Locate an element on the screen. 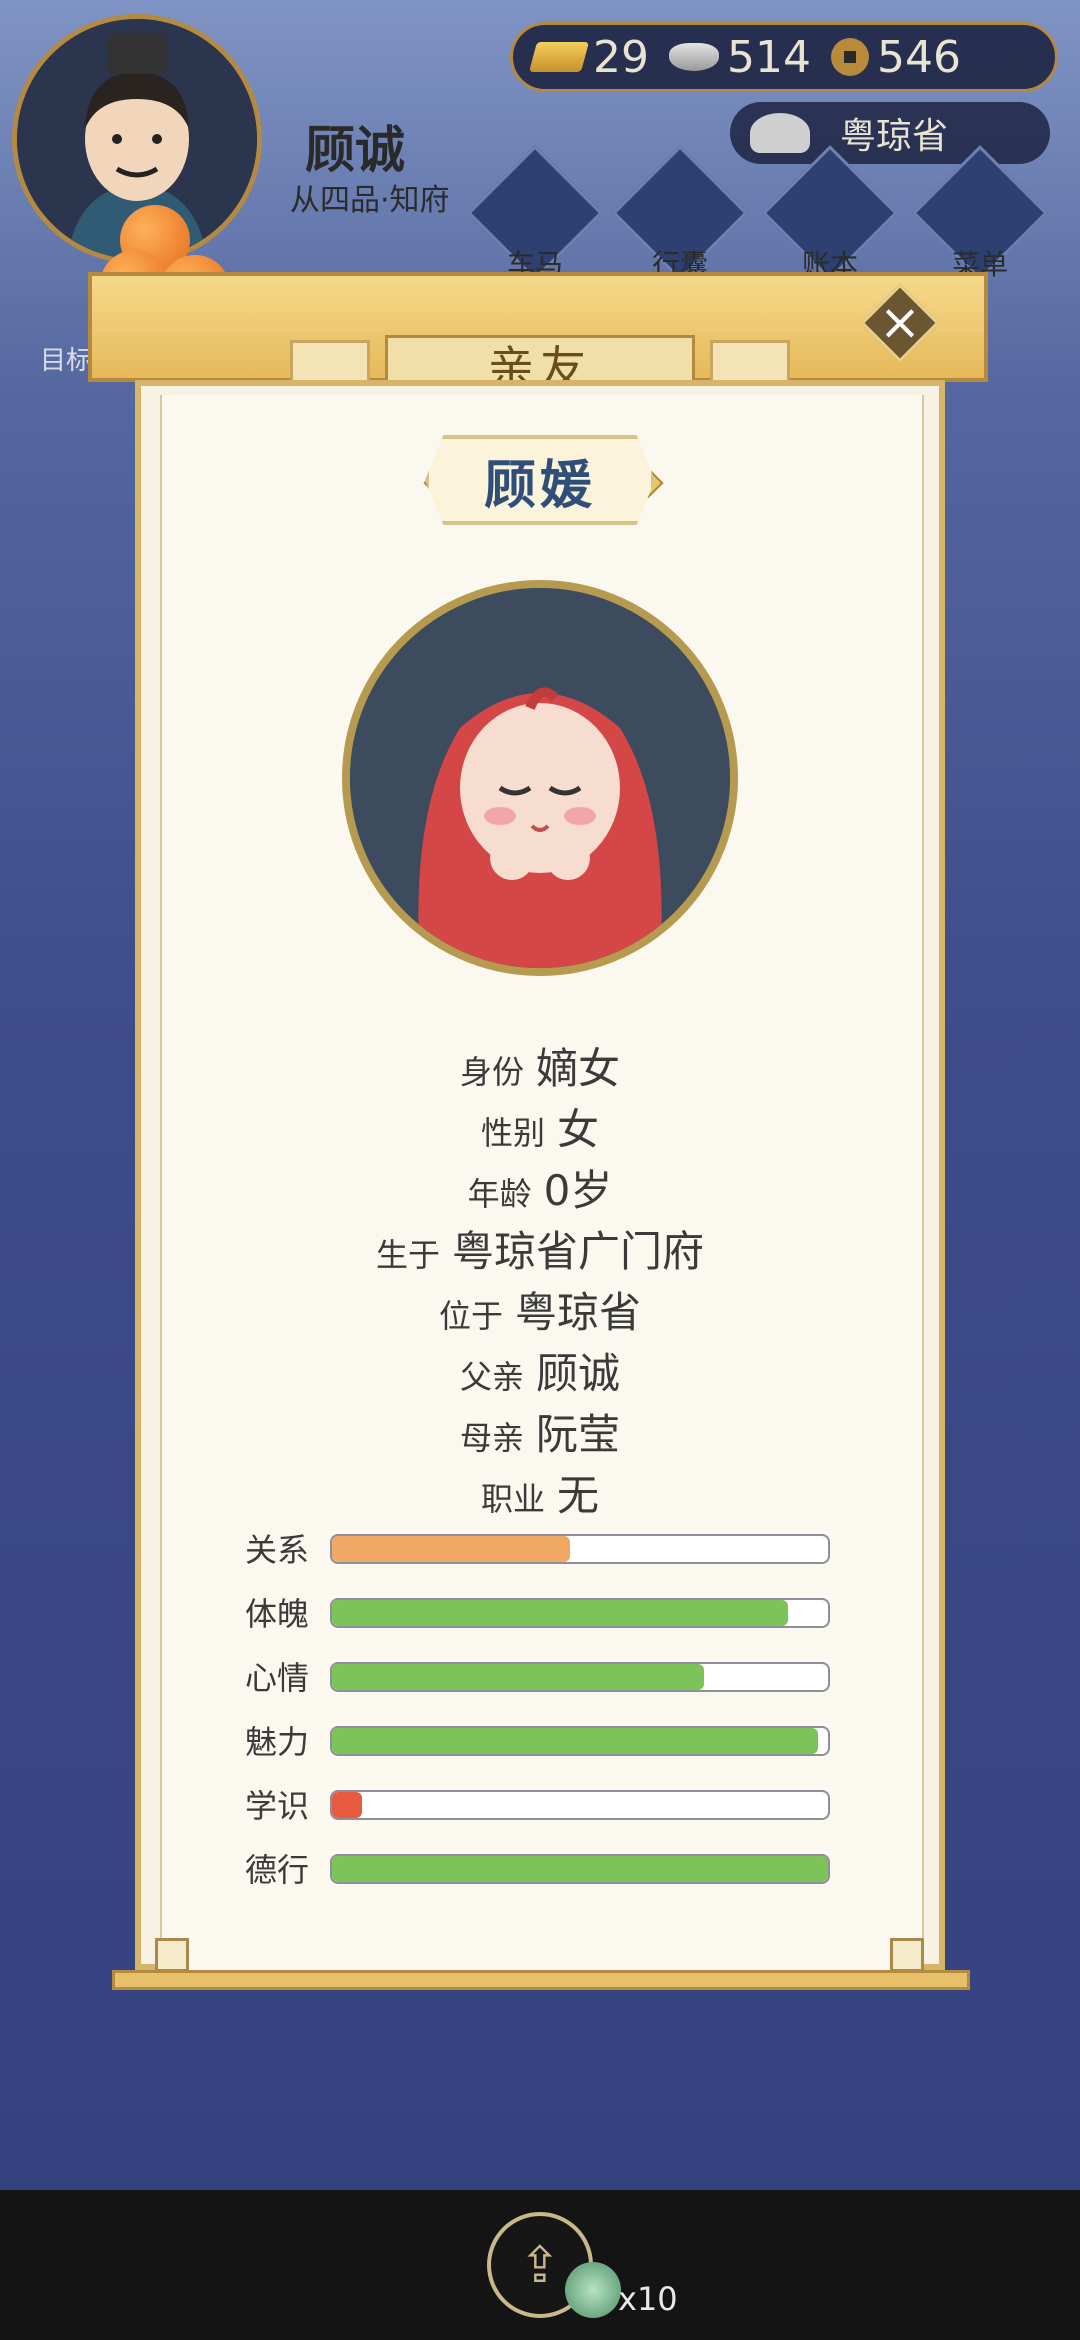 The height and width of the screenshot is (2340, 1080). info-value: 粤琼省 is located at coordinates (578, 1312).